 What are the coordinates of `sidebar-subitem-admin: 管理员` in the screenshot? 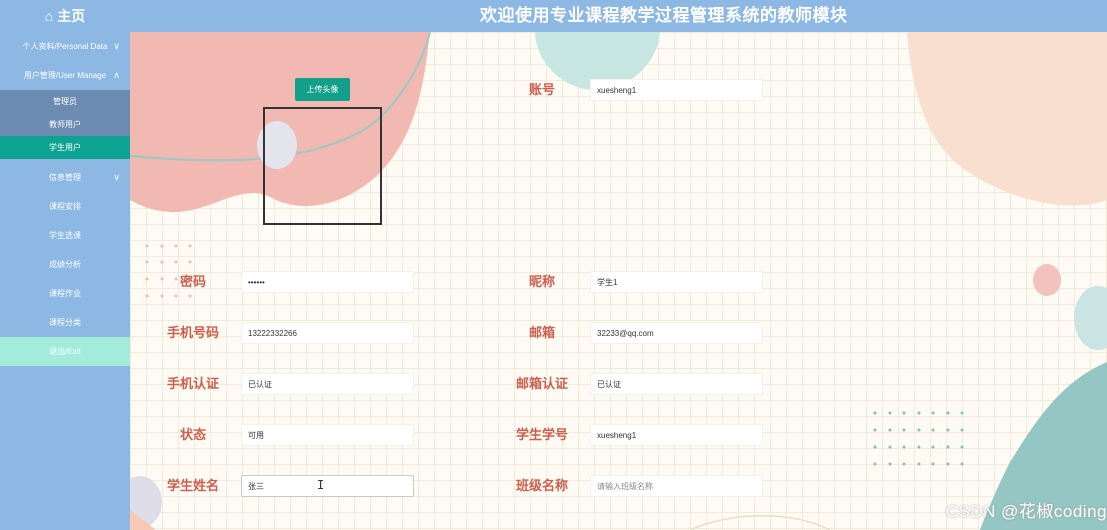 It's located at (65, 101).